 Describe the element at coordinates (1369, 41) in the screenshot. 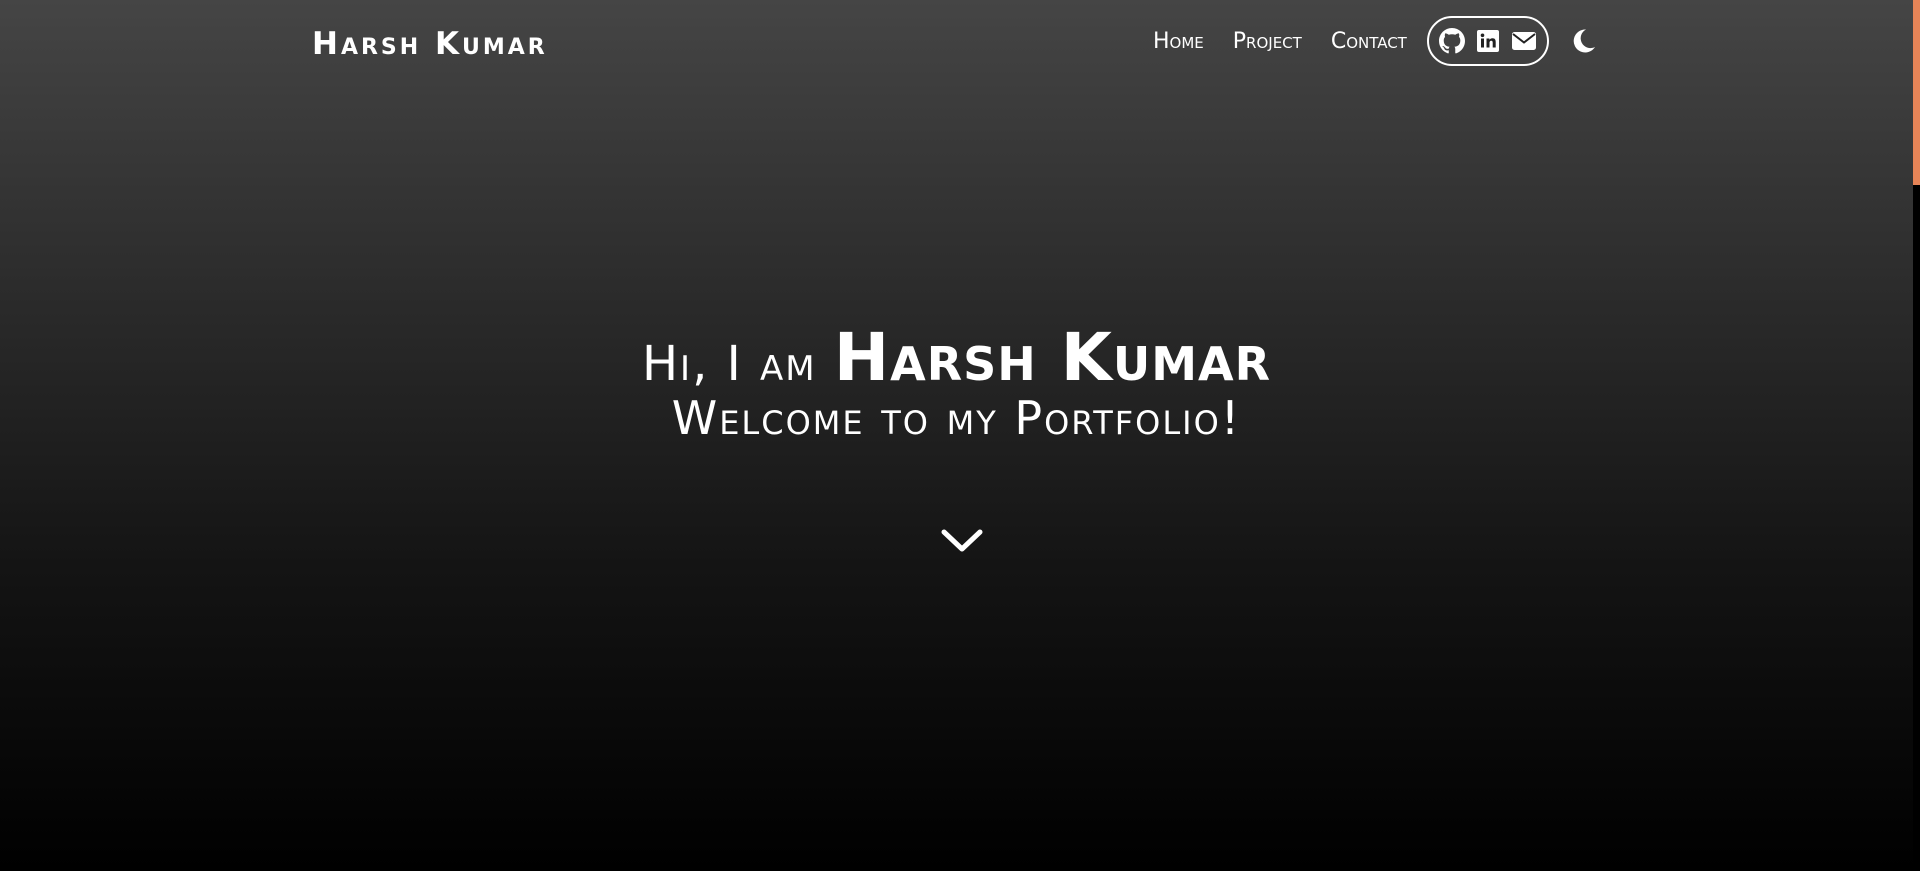

I see `nav-contact-link: Contact` at that location.